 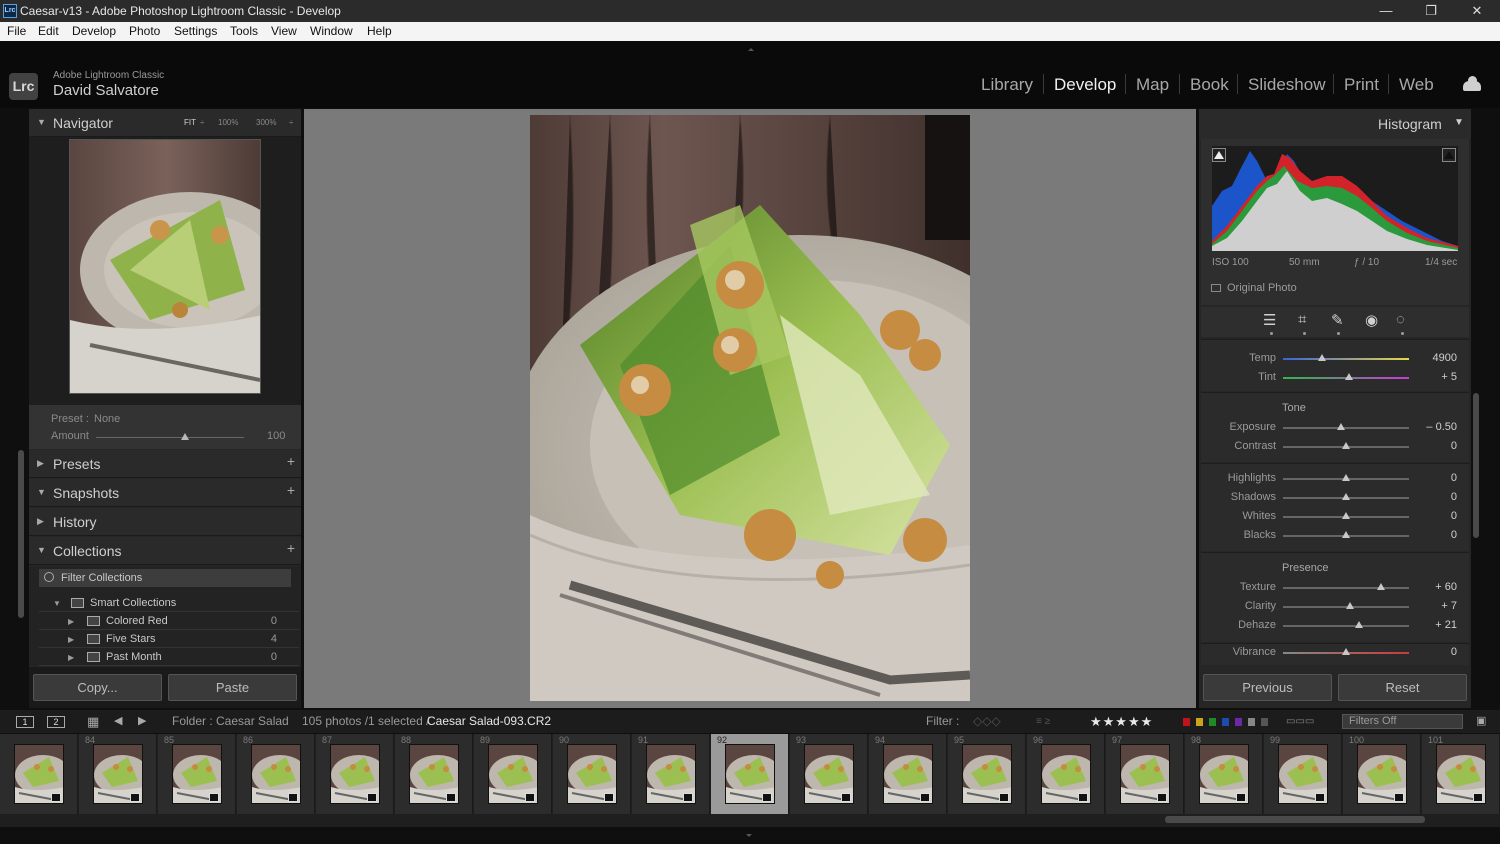 I want to click on filmstrip-thumbnail: 96, so click(x=1066, y=774).